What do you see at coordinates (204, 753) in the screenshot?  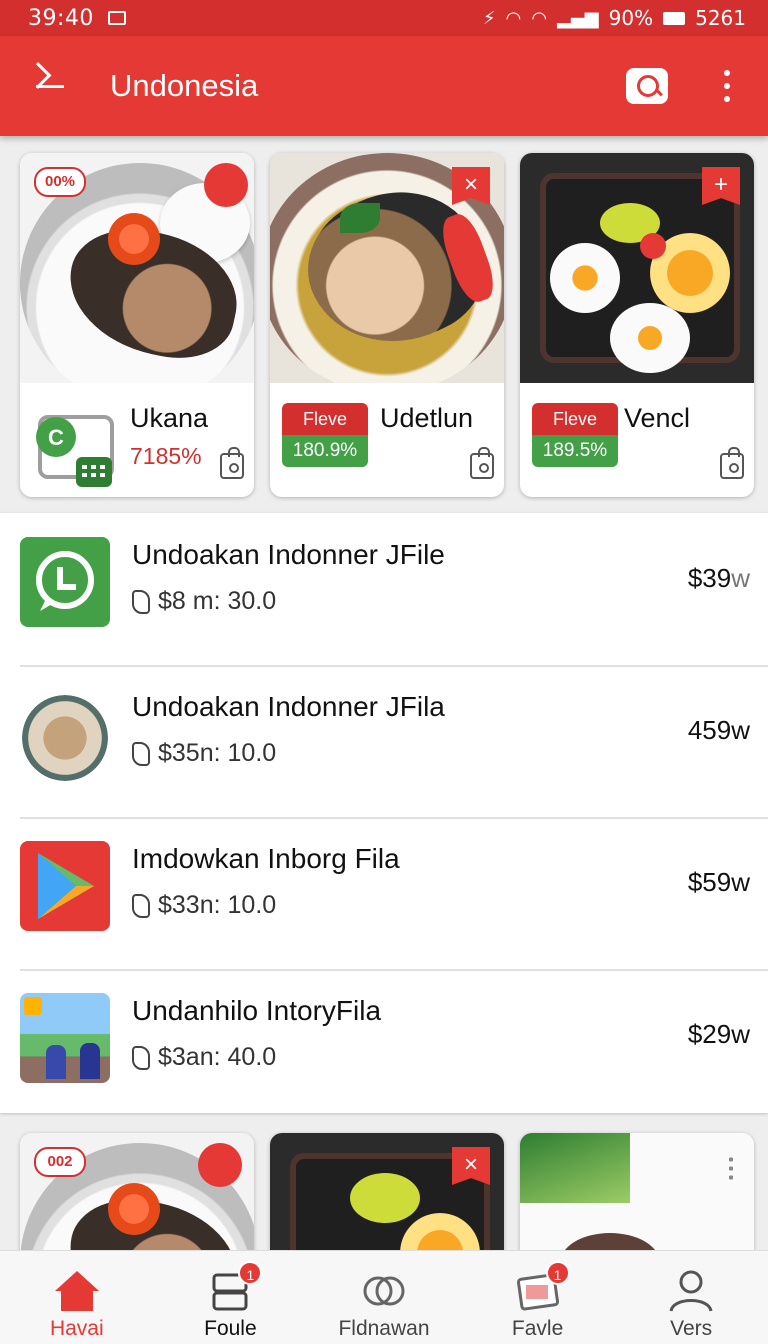 I see `item-meta: $35n: 10.0` at bounding box center [204, 753].